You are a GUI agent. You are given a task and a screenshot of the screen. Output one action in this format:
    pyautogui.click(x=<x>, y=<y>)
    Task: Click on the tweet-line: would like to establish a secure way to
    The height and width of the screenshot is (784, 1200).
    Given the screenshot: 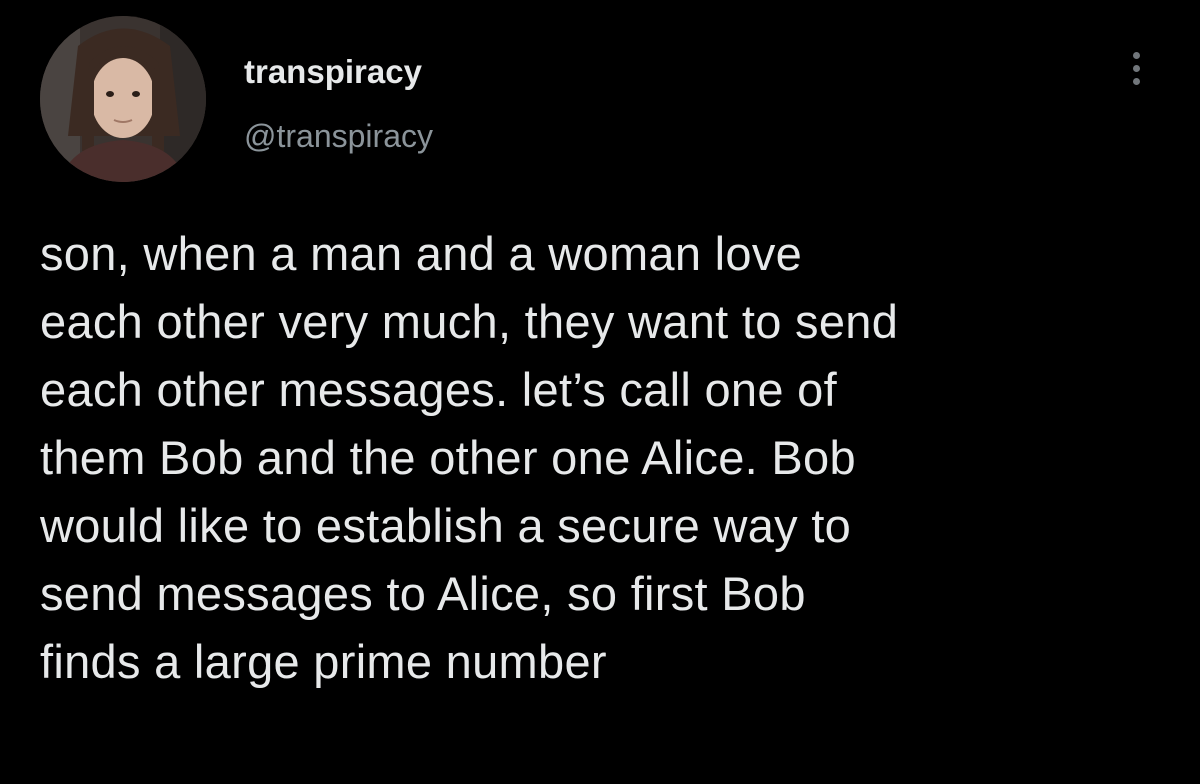 What is the action you would take?
    pyautogui.click(x=446, y=525)
    